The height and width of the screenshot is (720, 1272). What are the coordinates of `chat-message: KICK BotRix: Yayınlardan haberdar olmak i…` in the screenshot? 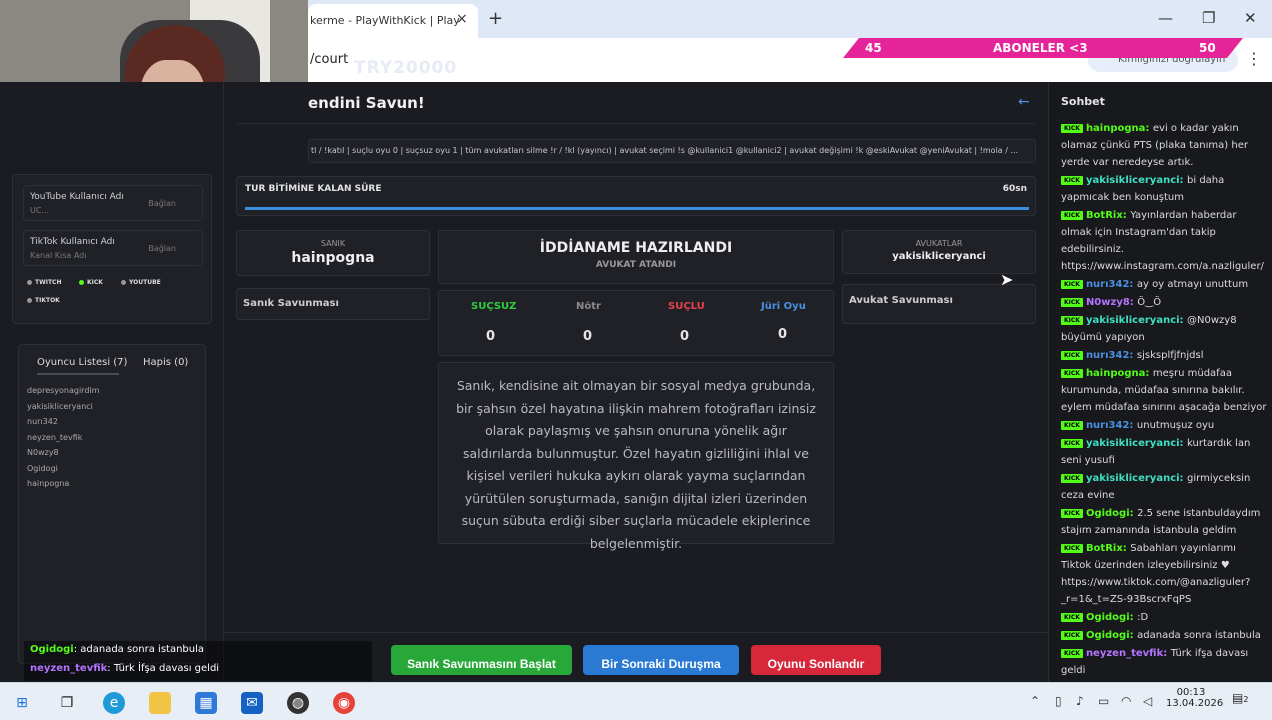 It's located at (1165, 241).